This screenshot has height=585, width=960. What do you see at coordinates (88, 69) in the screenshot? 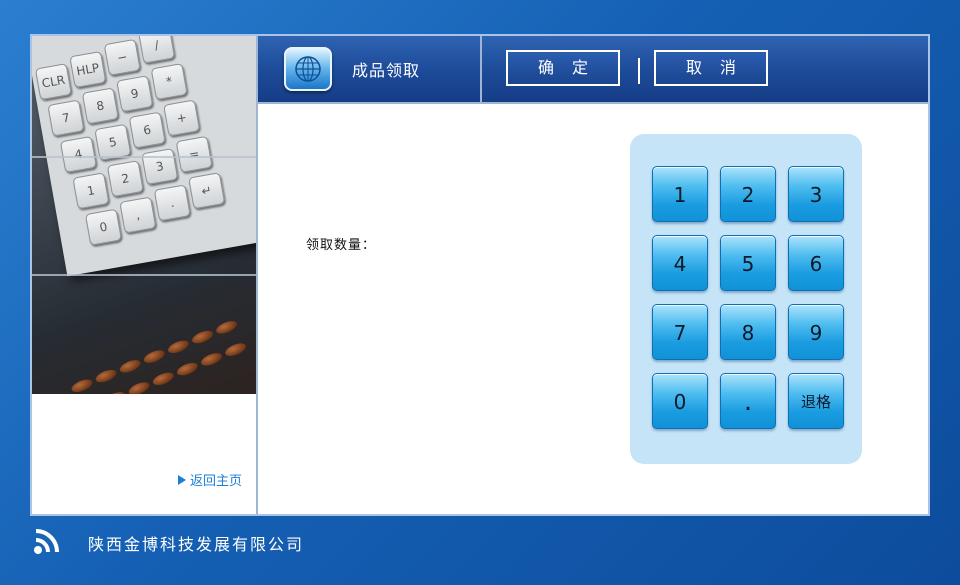
I see `photo-key: HLP` at bounding box center [88, 69].